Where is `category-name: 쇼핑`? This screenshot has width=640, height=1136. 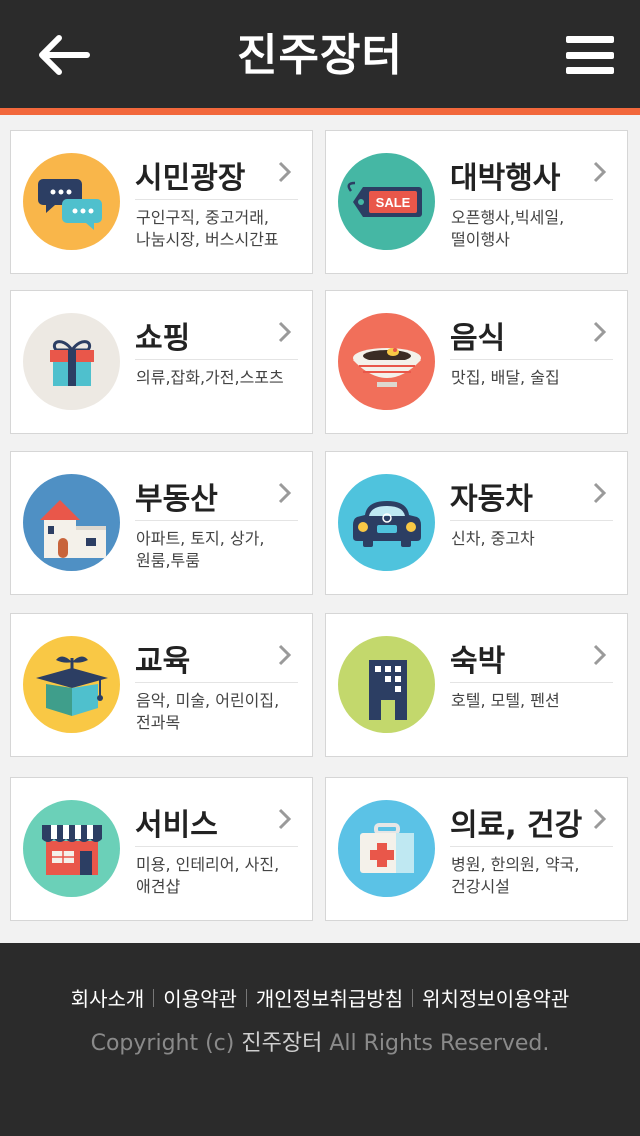
category-name: 쇼핑 is located at coordinates (163, 338).